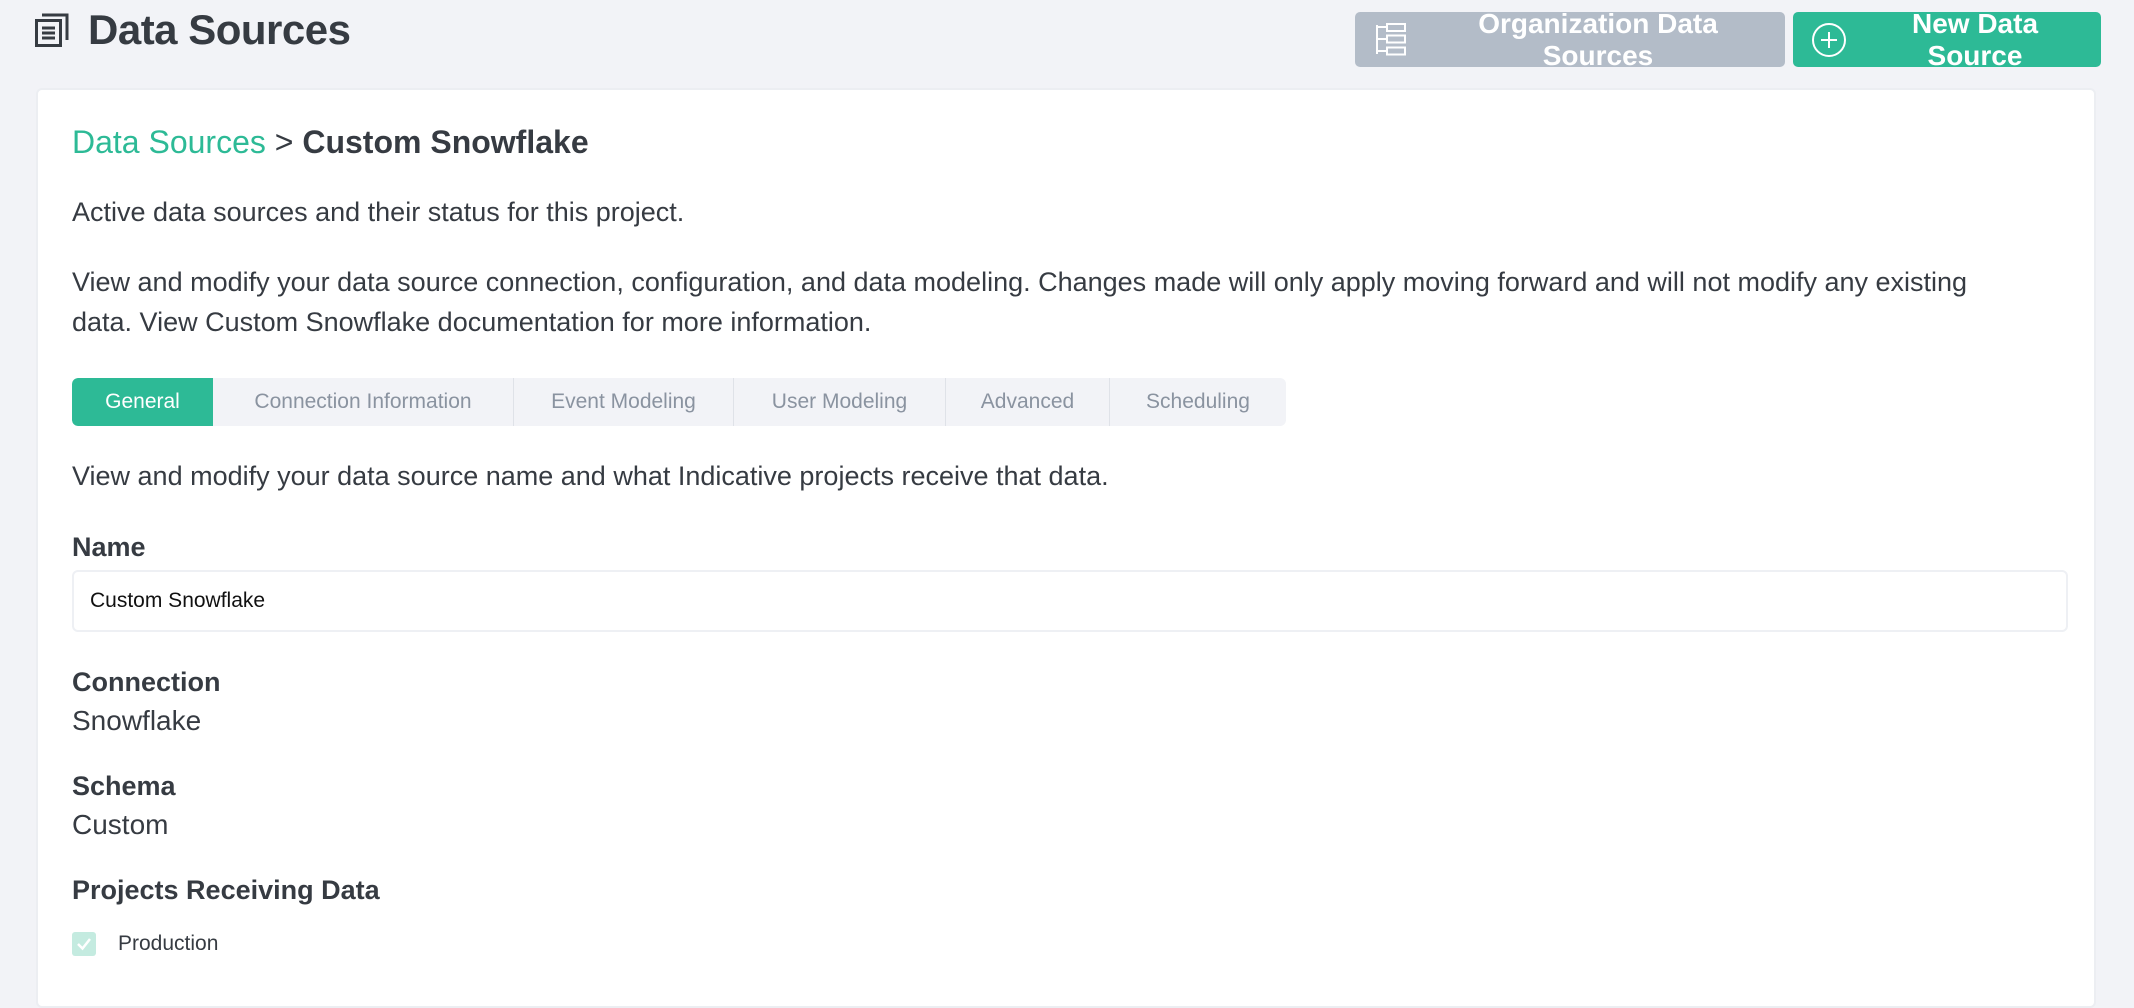 The width and height of the screenshot is (2134, 1008). What do you see at coordinates (445, 142) in the screenshot?
I see `breadcrumb-current: Custom Snowflake` at bounding box center [445, 142].